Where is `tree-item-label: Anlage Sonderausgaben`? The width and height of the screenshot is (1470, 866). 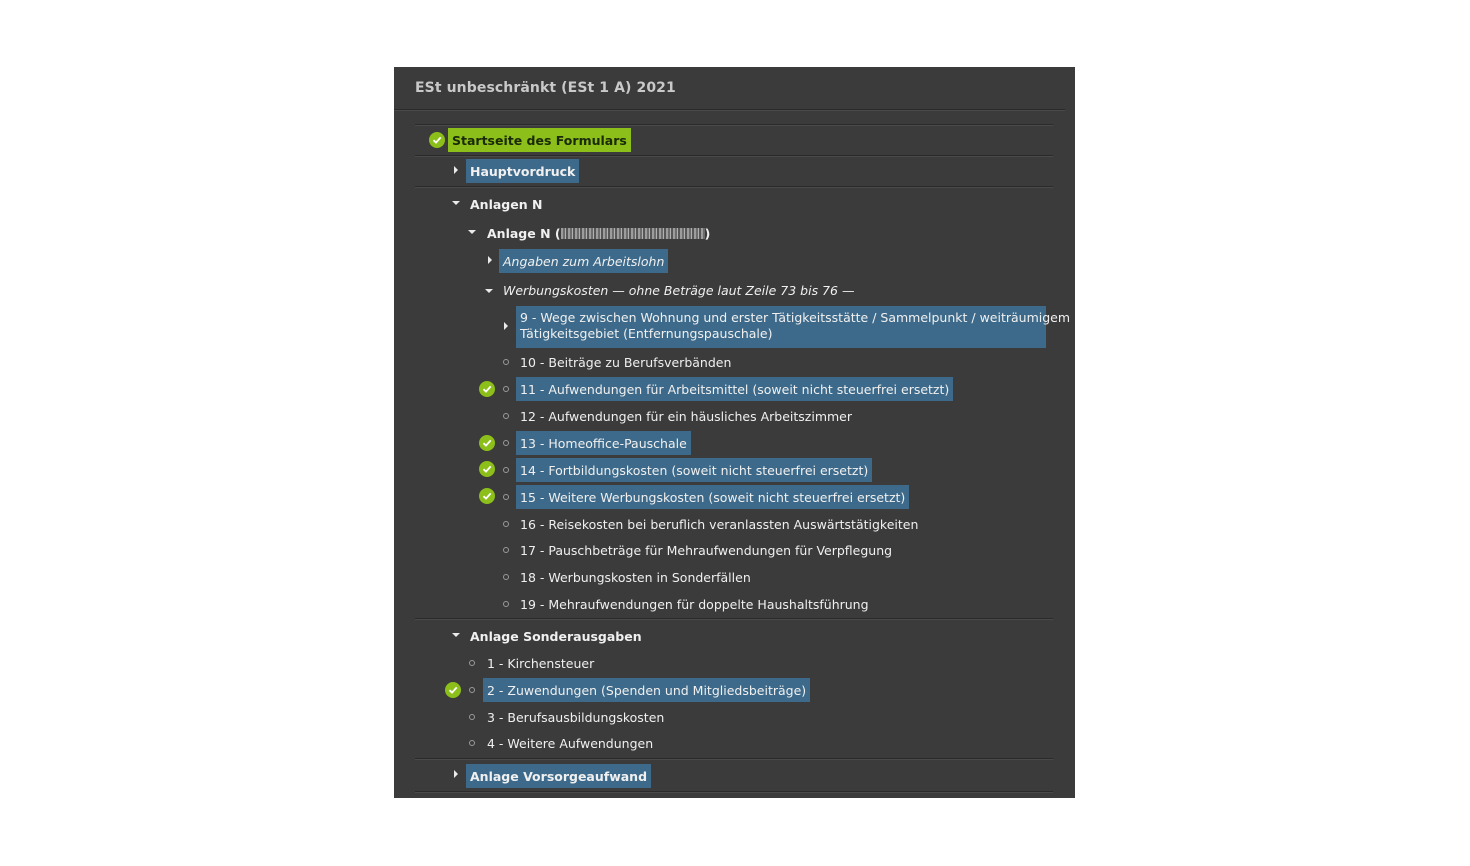 tree-item-label: Anlage Sonderausgaben is located at coordinates (556, 636).